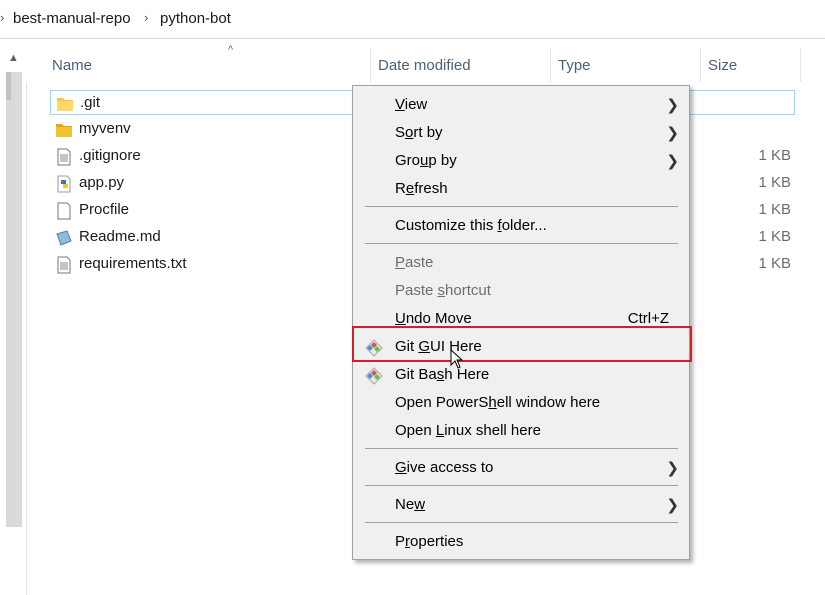 This screenshot has height=595, width=825. What do you see at coordinates (522, 291) in the screenshot?
I see `menu-item-paste-shortcut: Paste shortcut` at bounding box center [522, 291].